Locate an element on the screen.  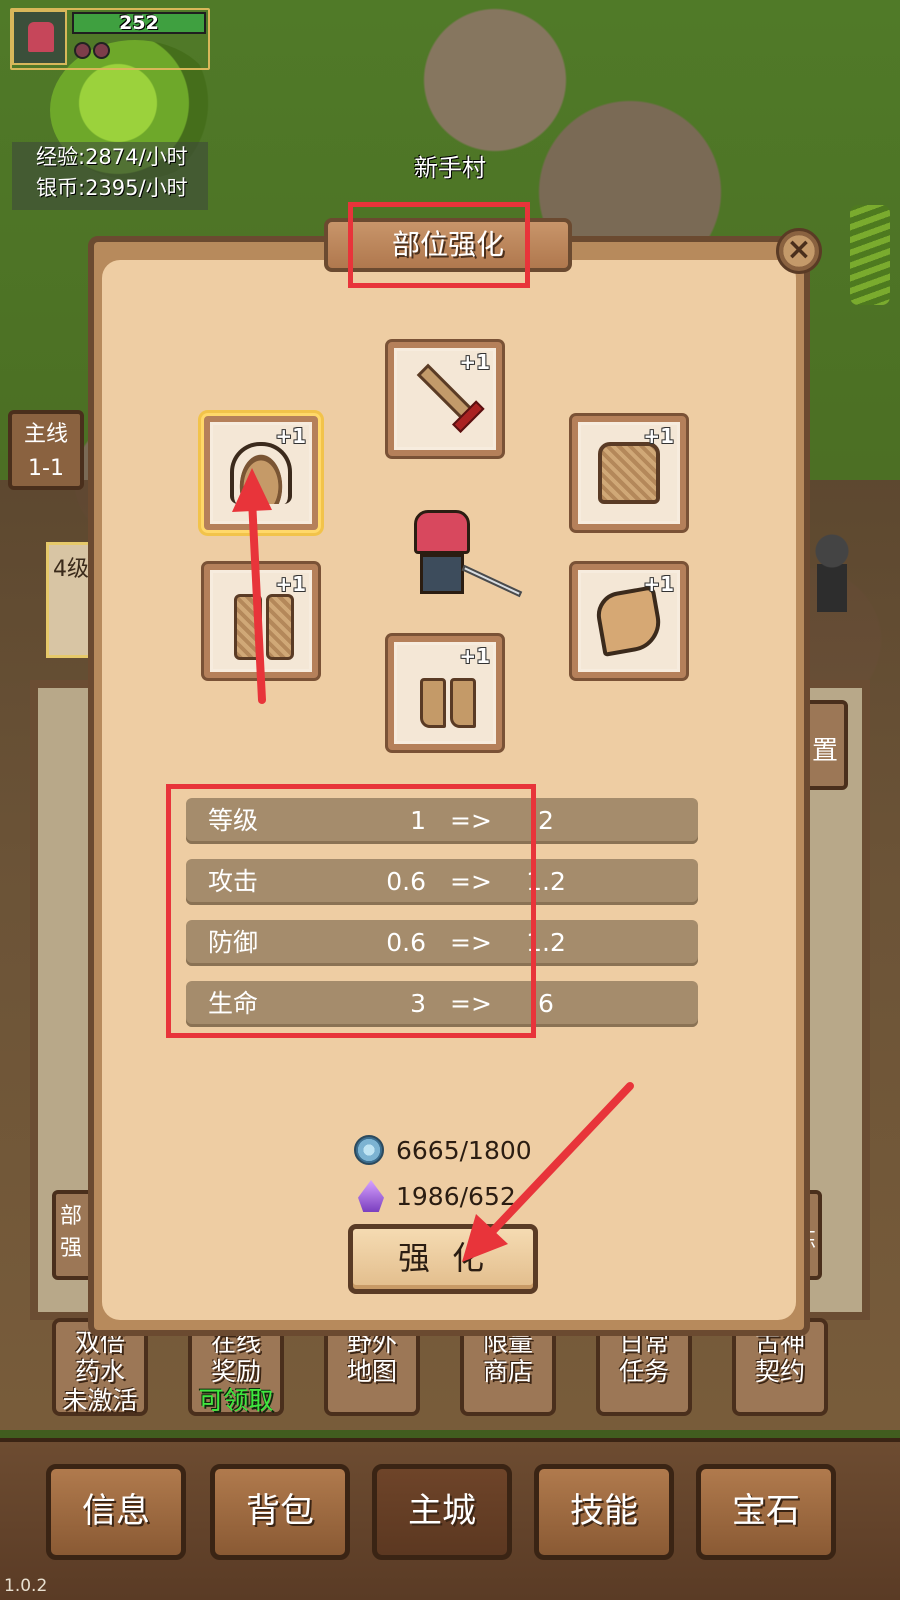
arrow-to-enhance-button is located at coordinates (548, 1172).